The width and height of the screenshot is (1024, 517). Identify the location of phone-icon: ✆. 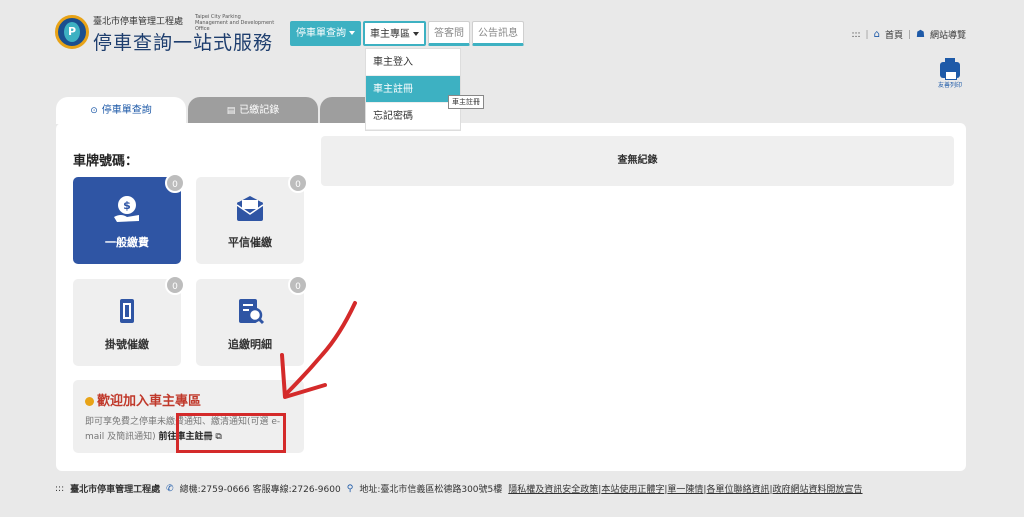
(170, 488).